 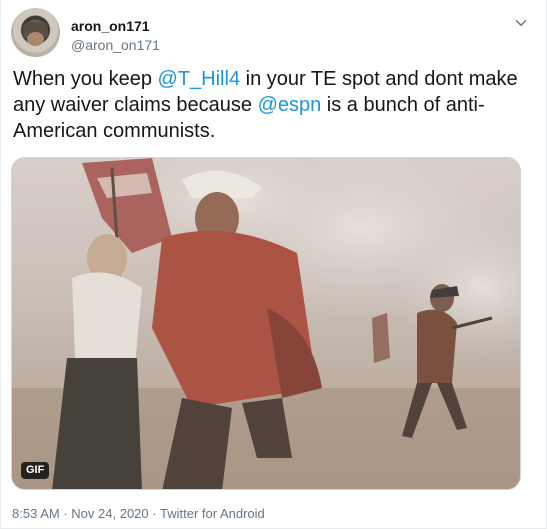 I want to click on avatar, so click(x=35, y=32).